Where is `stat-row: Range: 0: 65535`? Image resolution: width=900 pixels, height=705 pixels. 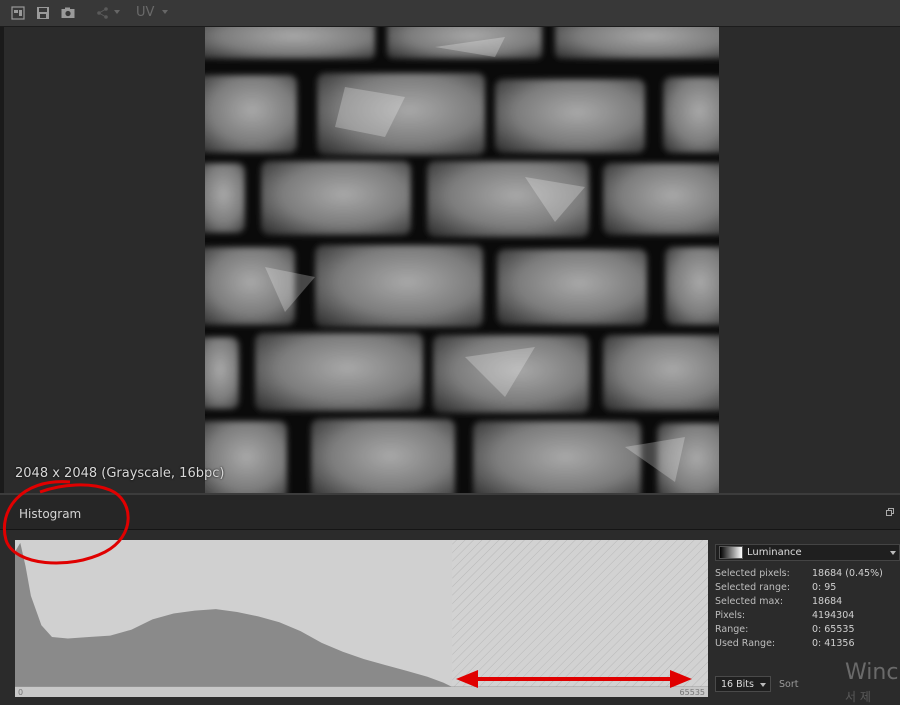
stat-row: Range: 0: 65535 is located at coordinates (785, 629).